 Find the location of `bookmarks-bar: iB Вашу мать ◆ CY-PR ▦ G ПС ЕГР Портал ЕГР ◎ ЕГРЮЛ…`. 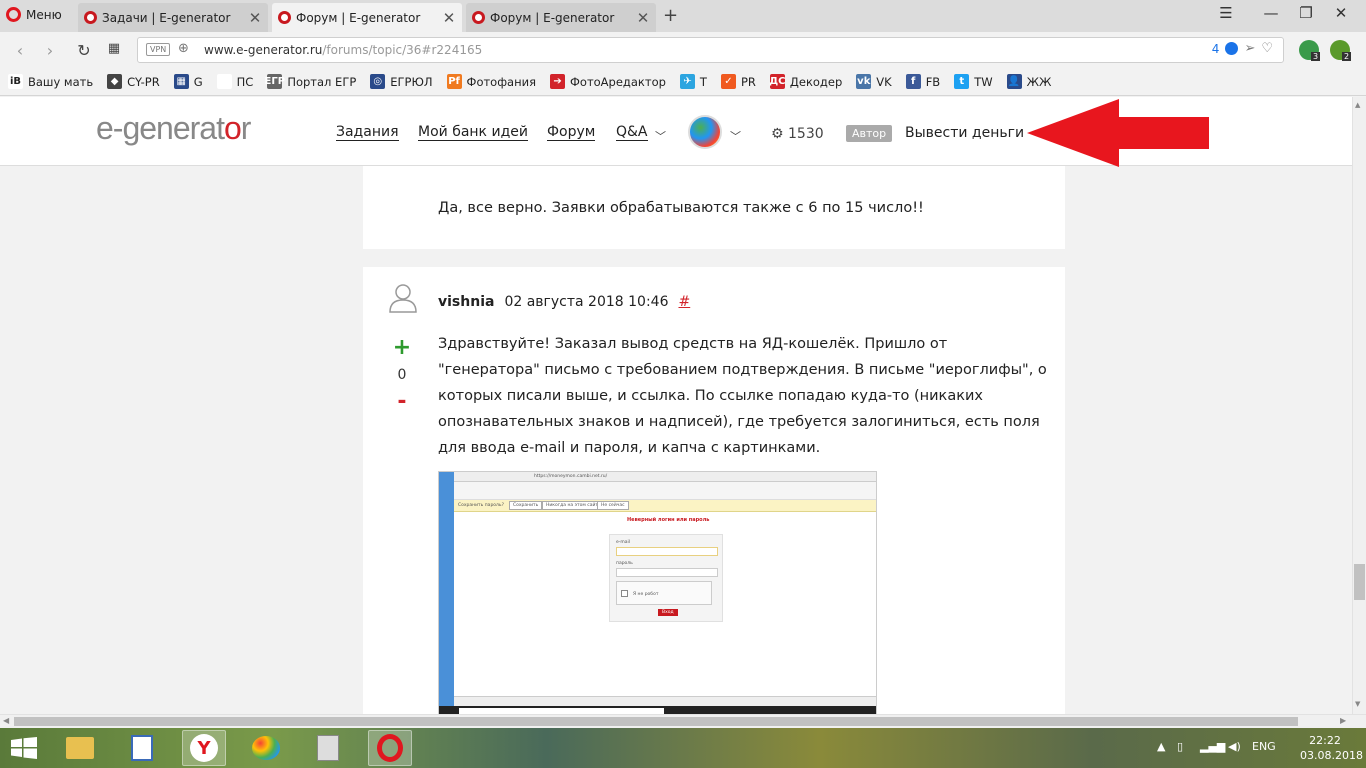

bookmarks-bar: iB Вашу мать ◆ CY-PR ▦ G ПС ЕГР Портал ЕГР ◎ ЕГРЮЛ… is located at coordinates (683, 82).